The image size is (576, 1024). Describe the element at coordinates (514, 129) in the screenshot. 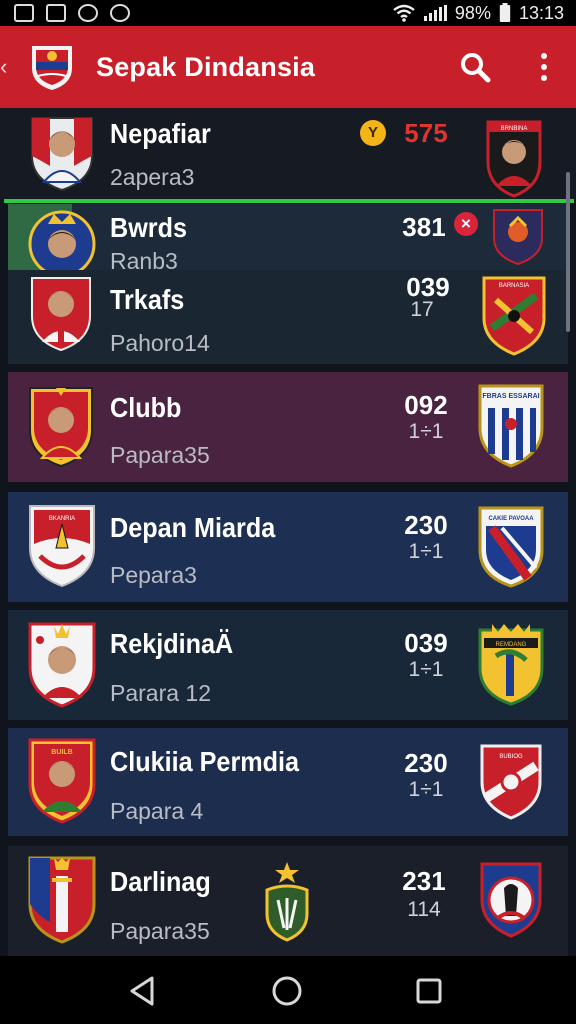

I see `svg-text: BRNBINA` at that location.